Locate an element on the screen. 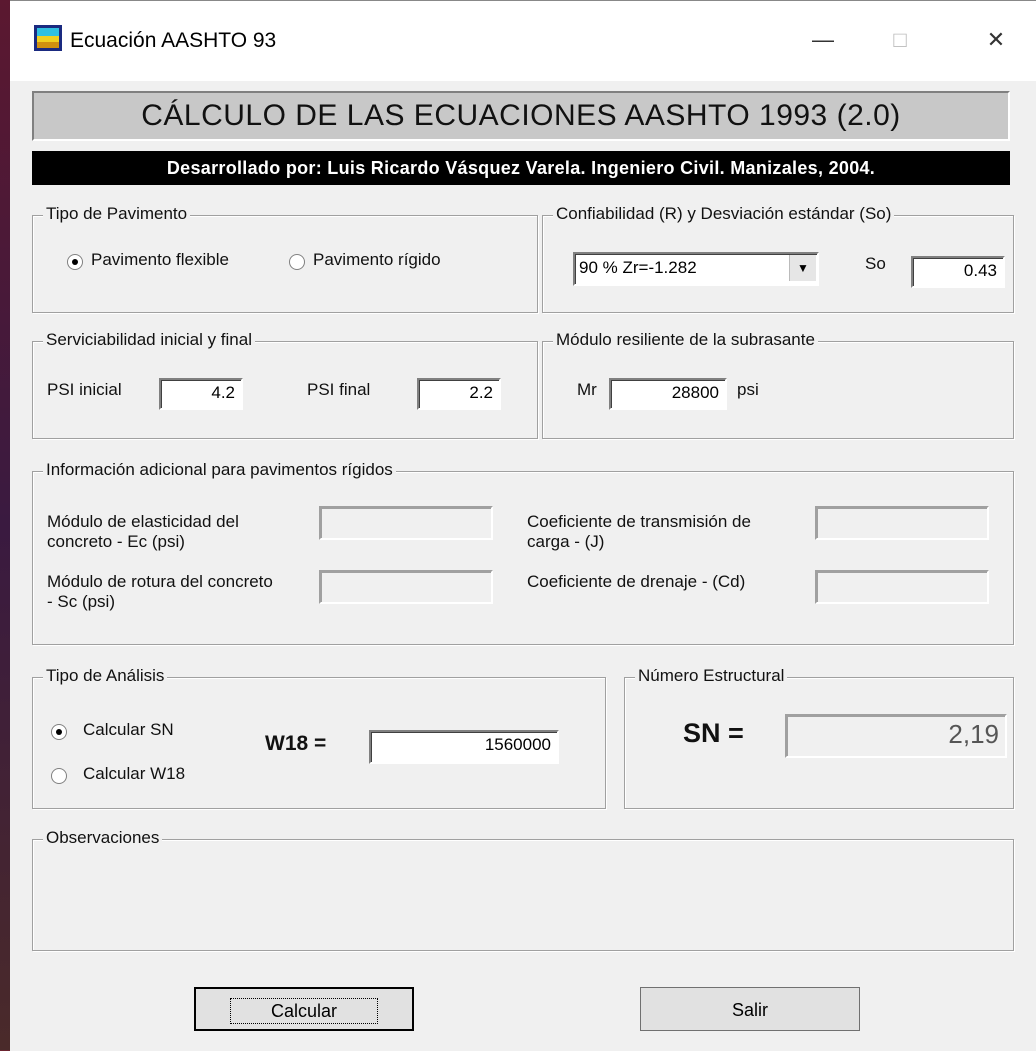 This screenshot has height=1051, width=1036. mr-label: Mr is located at coordinates (587, 389).